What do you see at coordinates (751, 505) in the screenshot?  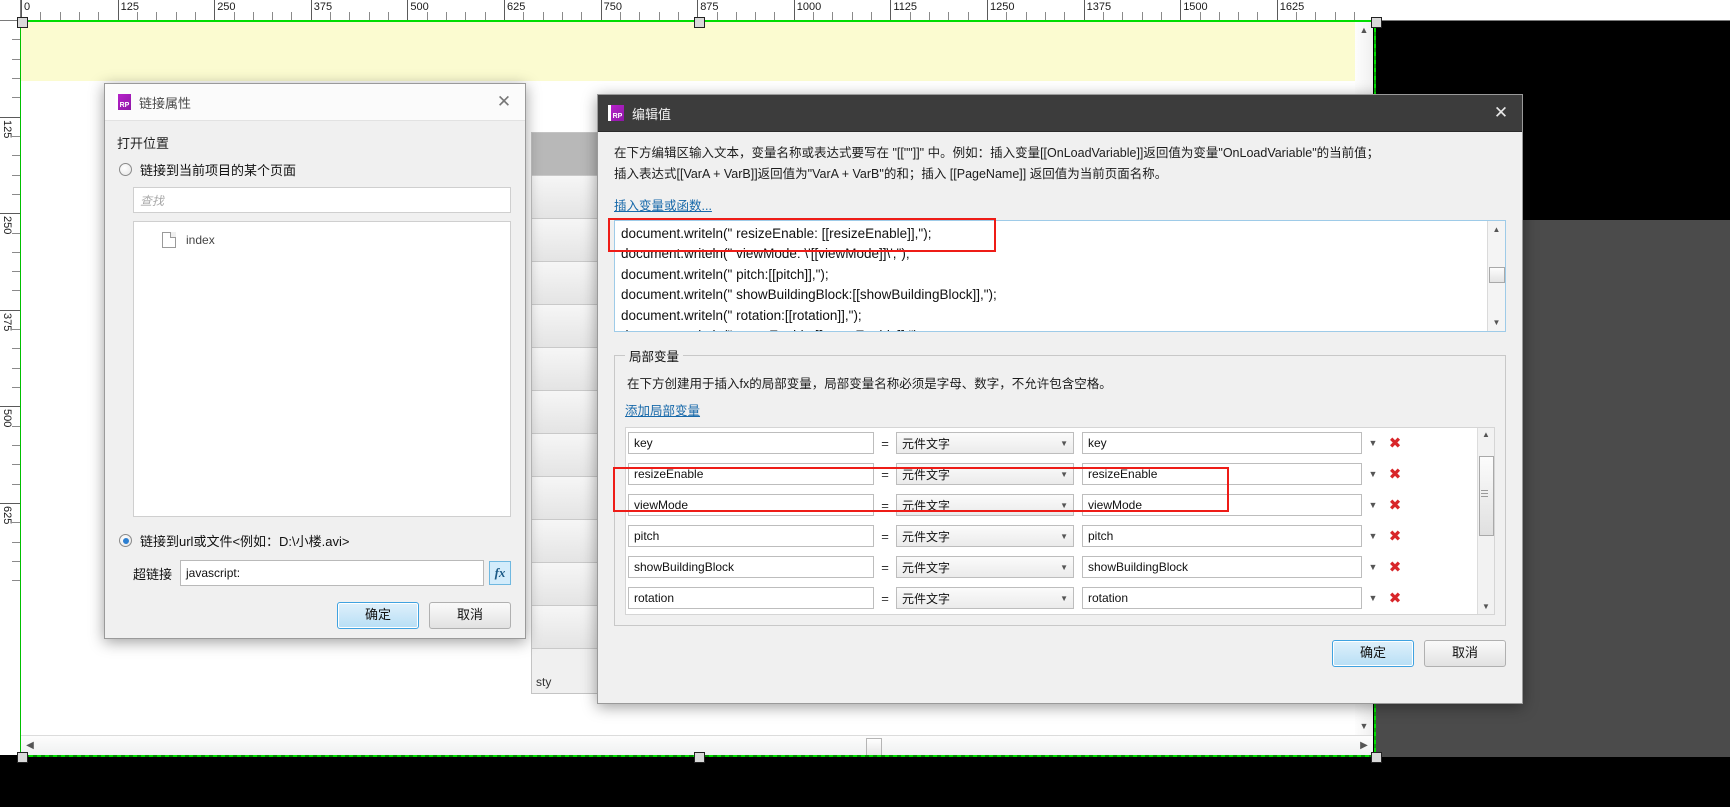 I see `variable-name-input: viewMode` at bounding box center [751, 505].